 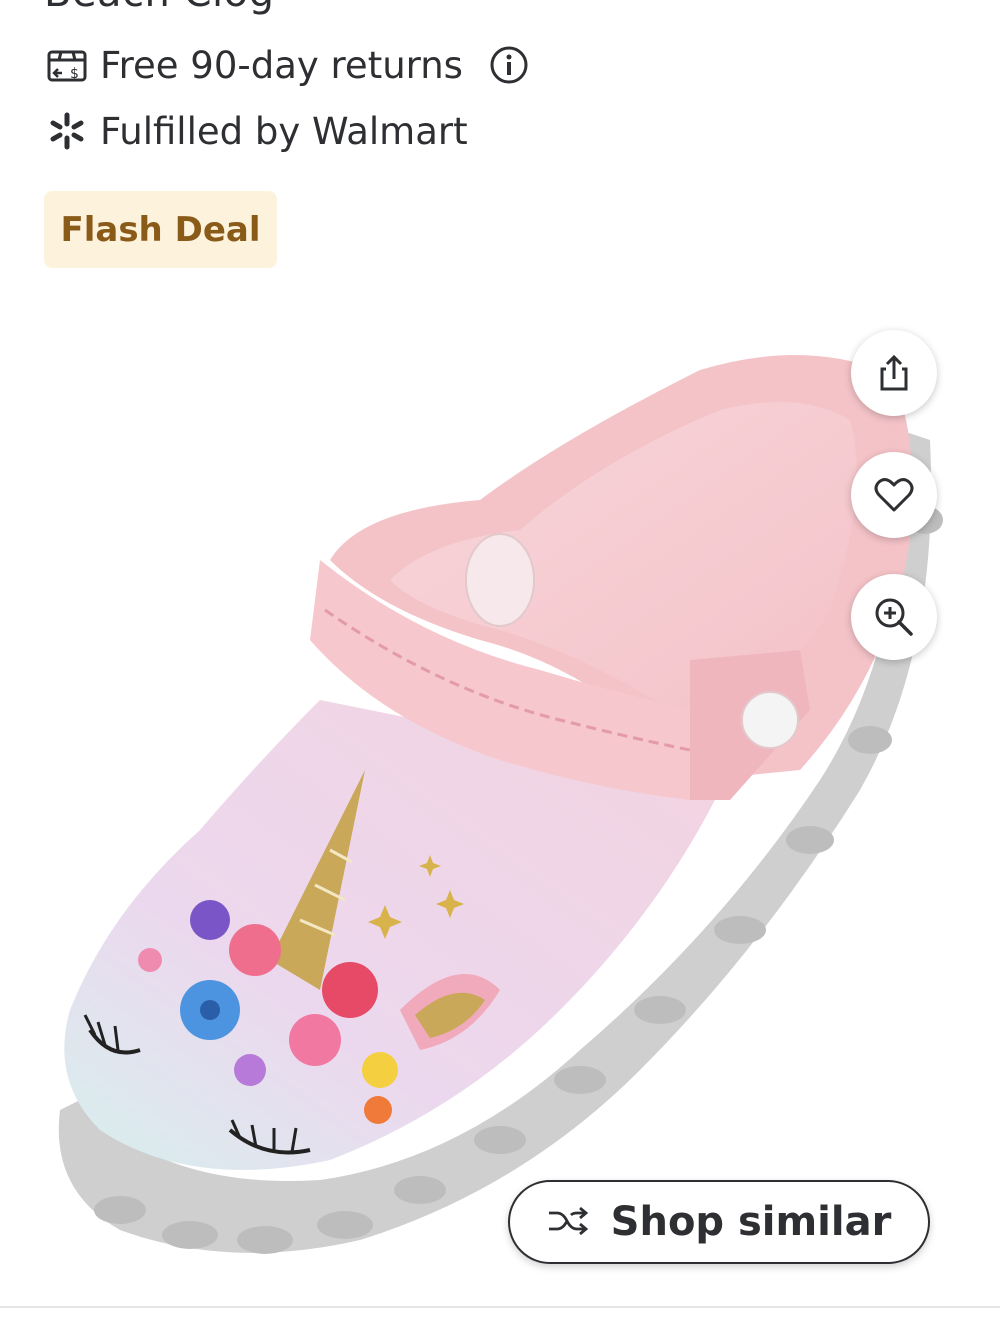 I want to click on returns-row: $ Free 90-day returns, so click(x=286, y=65).